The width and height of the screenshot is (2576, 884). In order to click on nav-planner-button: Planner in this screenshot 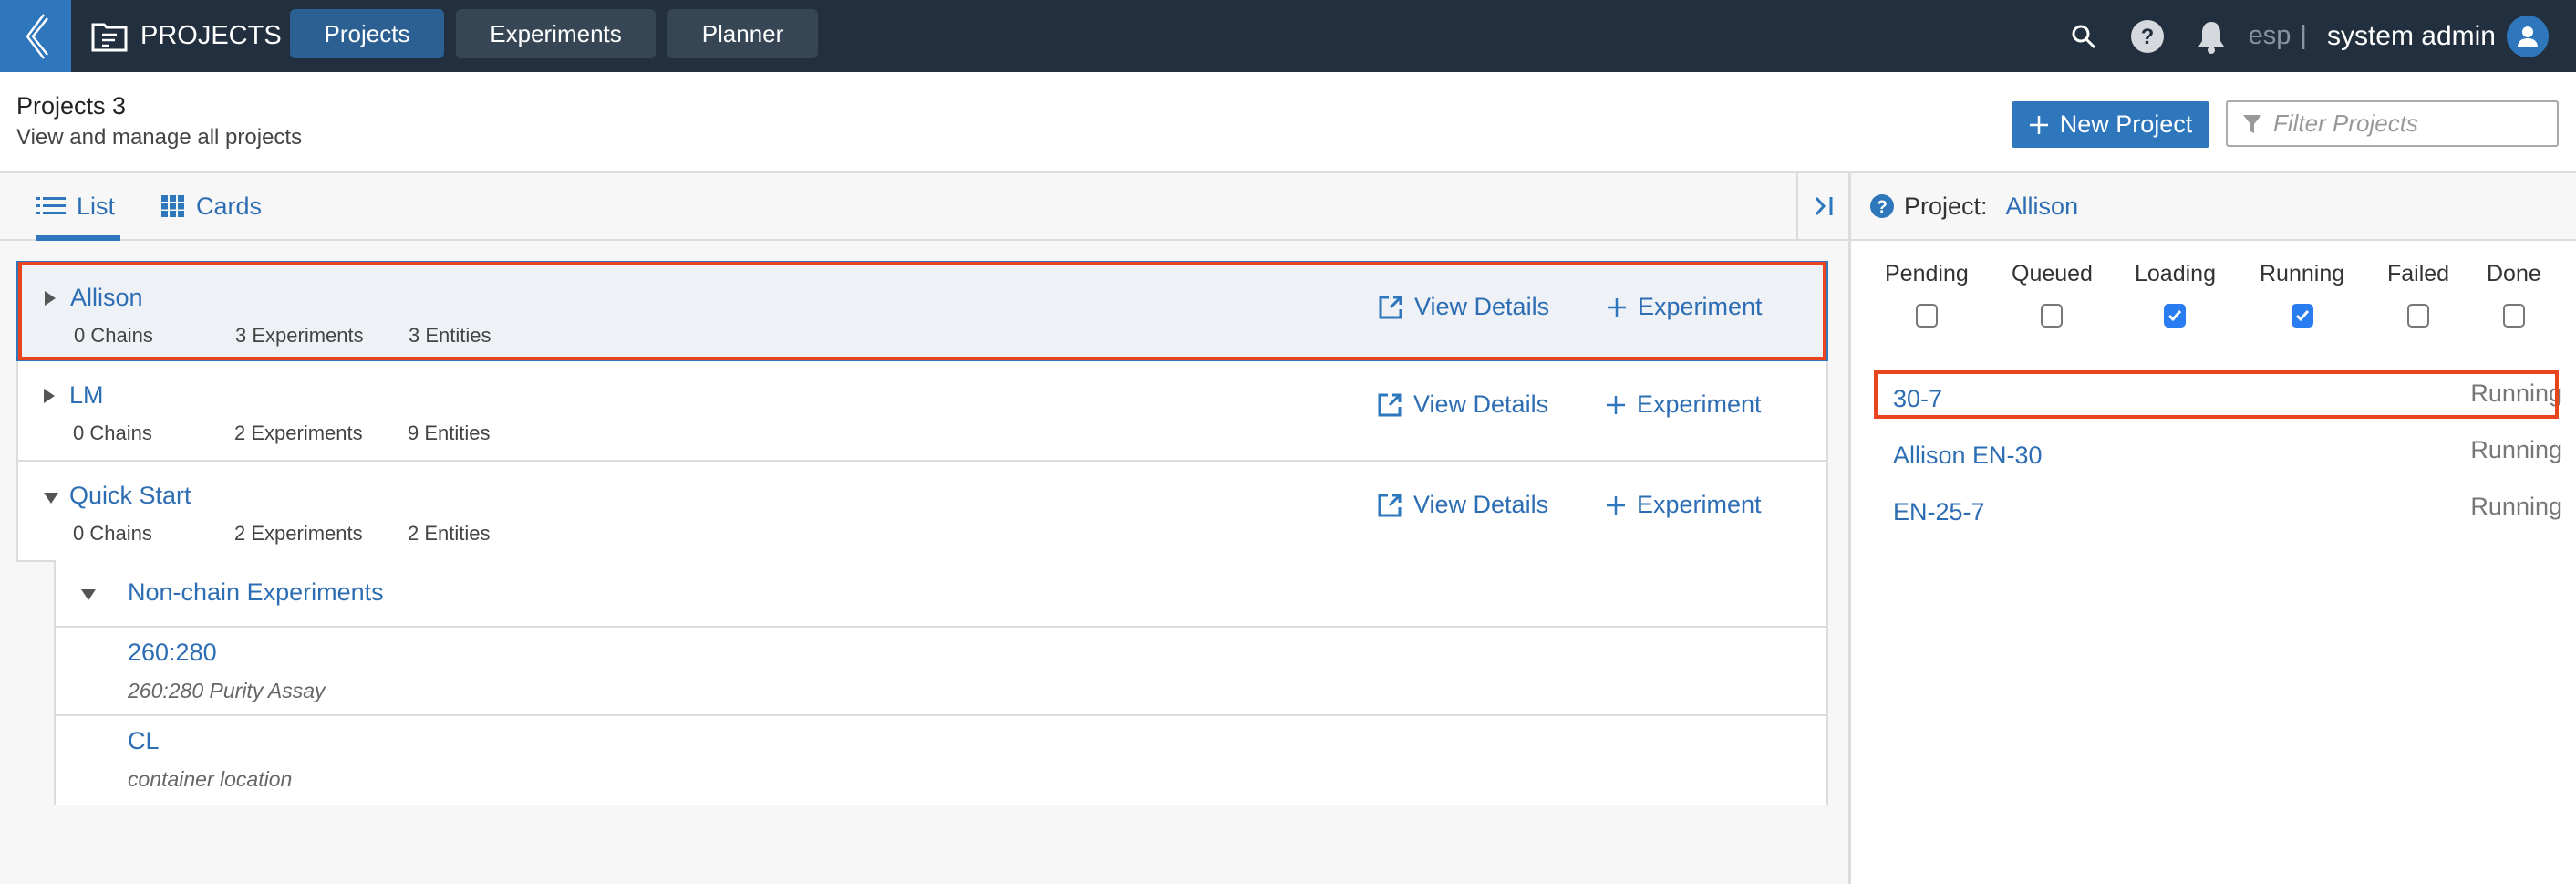, I will do `click(742, 33)`.